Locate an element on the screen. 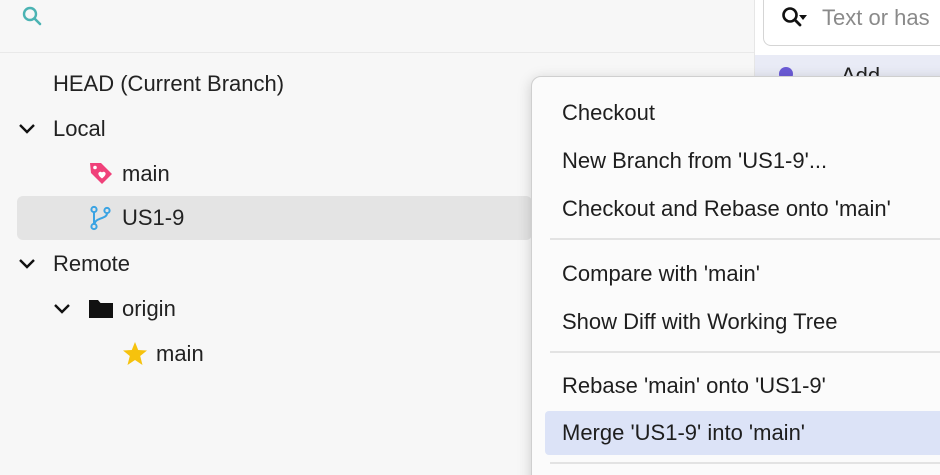 The width and height of the screenshot is (940, 475). tree-item-label: US1-9 is located at coordinates (153, 217).